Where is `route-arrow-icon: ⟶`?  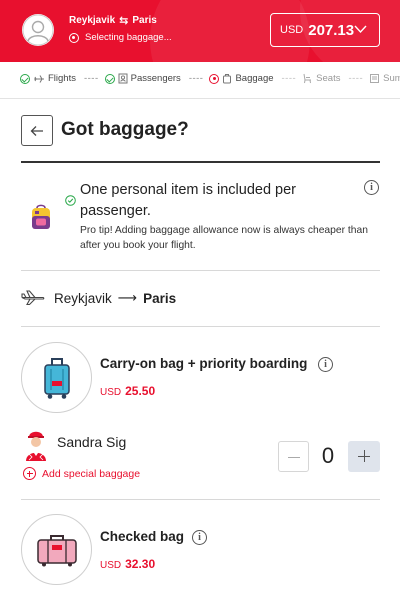
route-arrow-icon: ⟶ is located at coordinates (127, 297).